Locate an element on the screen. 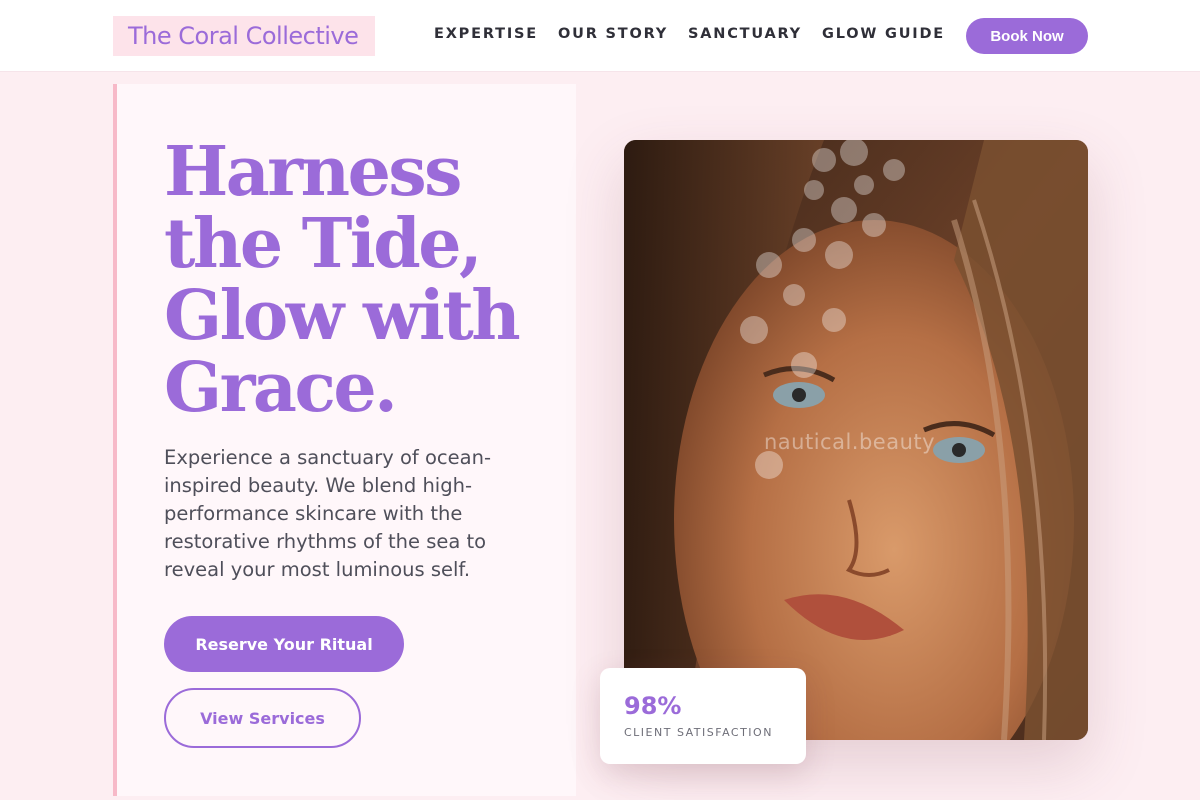 This screenshot has height=800, width=1200. hero-headline: Harness the Tide, Glow with Grace. is located at coordinates (364, 280).